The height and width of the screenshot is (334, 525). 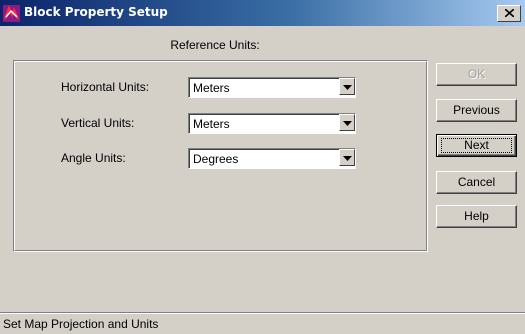 What do you see at coordinates (476, 182) in the screenshot?
I see `cancel-button: Cancel` at bounding box center [476, 182].